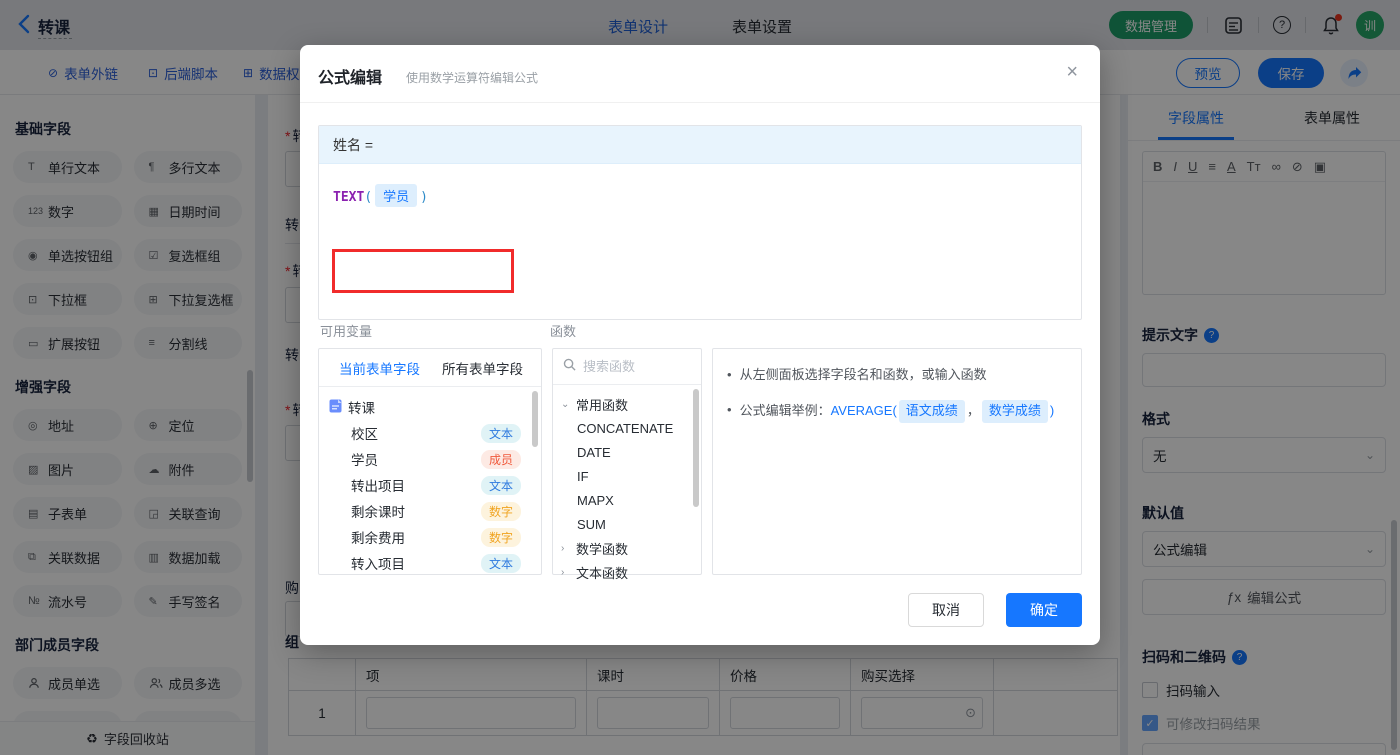 This screenshot has width=1400, height=755. I want to click on function-item: MAPX, so click(631, 500).